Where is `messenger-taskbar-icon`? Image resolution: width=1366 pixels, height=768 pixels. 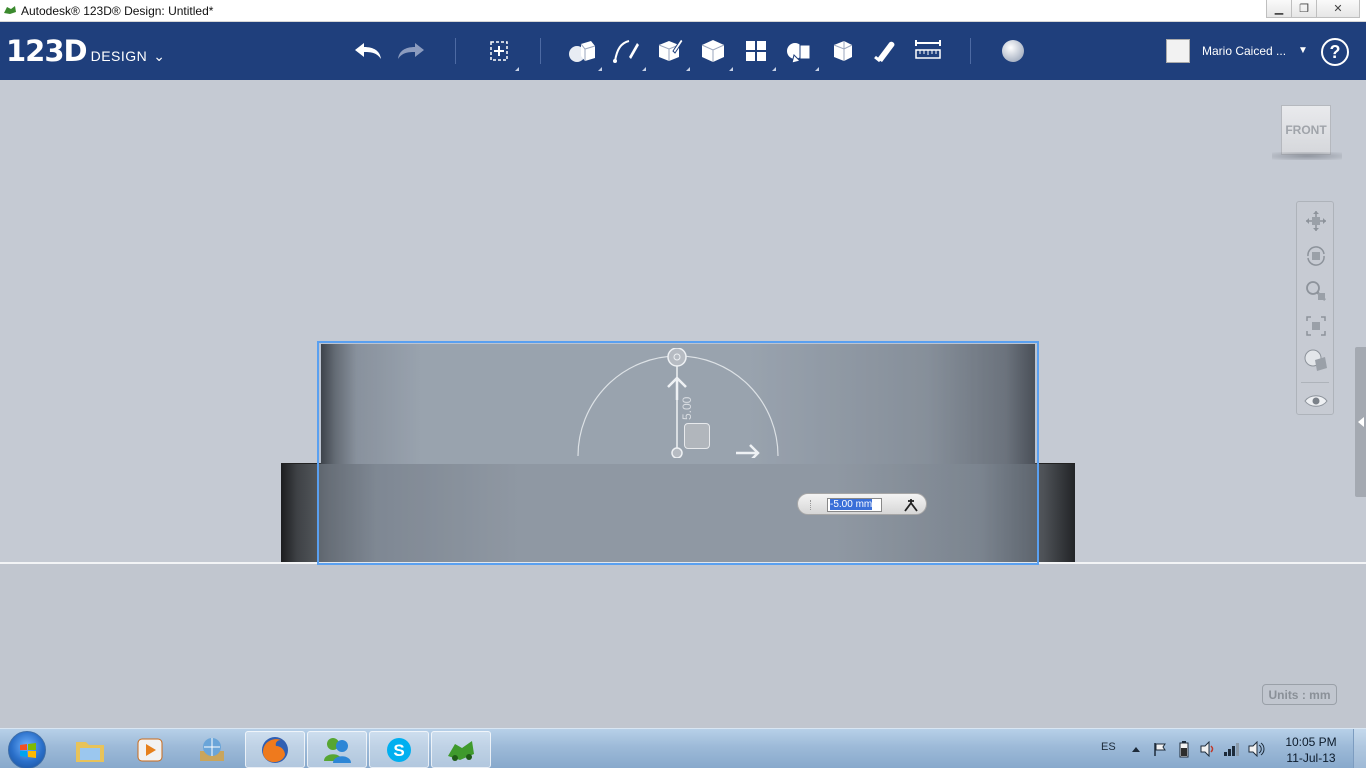 messenger-taskbar-icon is located at coordinates (337, 749).